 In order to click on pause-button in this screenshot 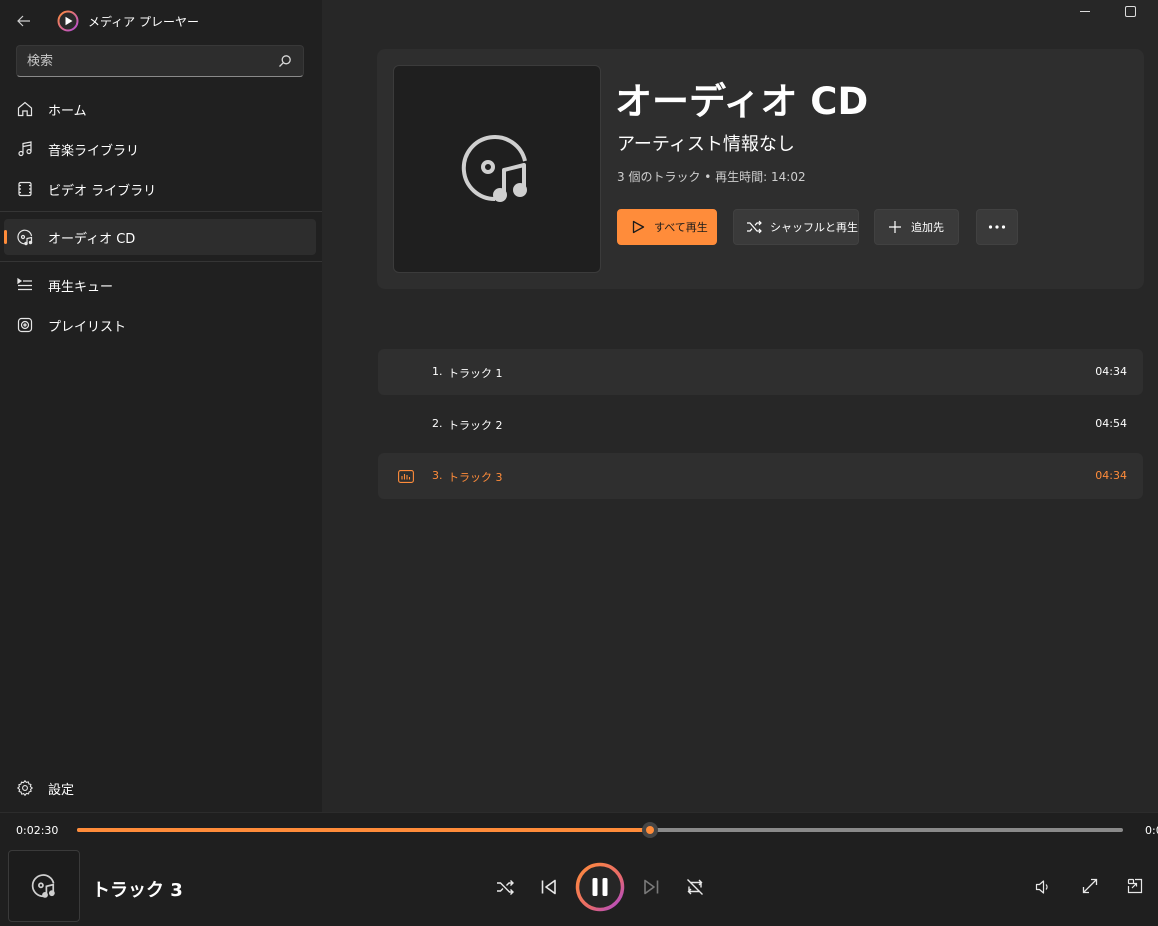, I will do `click(600, 887)`.